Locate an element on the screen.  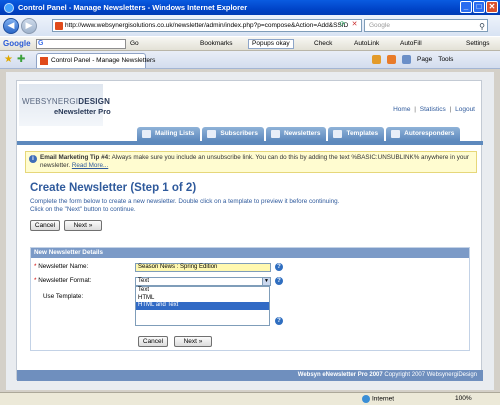
favorites-star-icon: ★ is located at coordinates (8, 59).